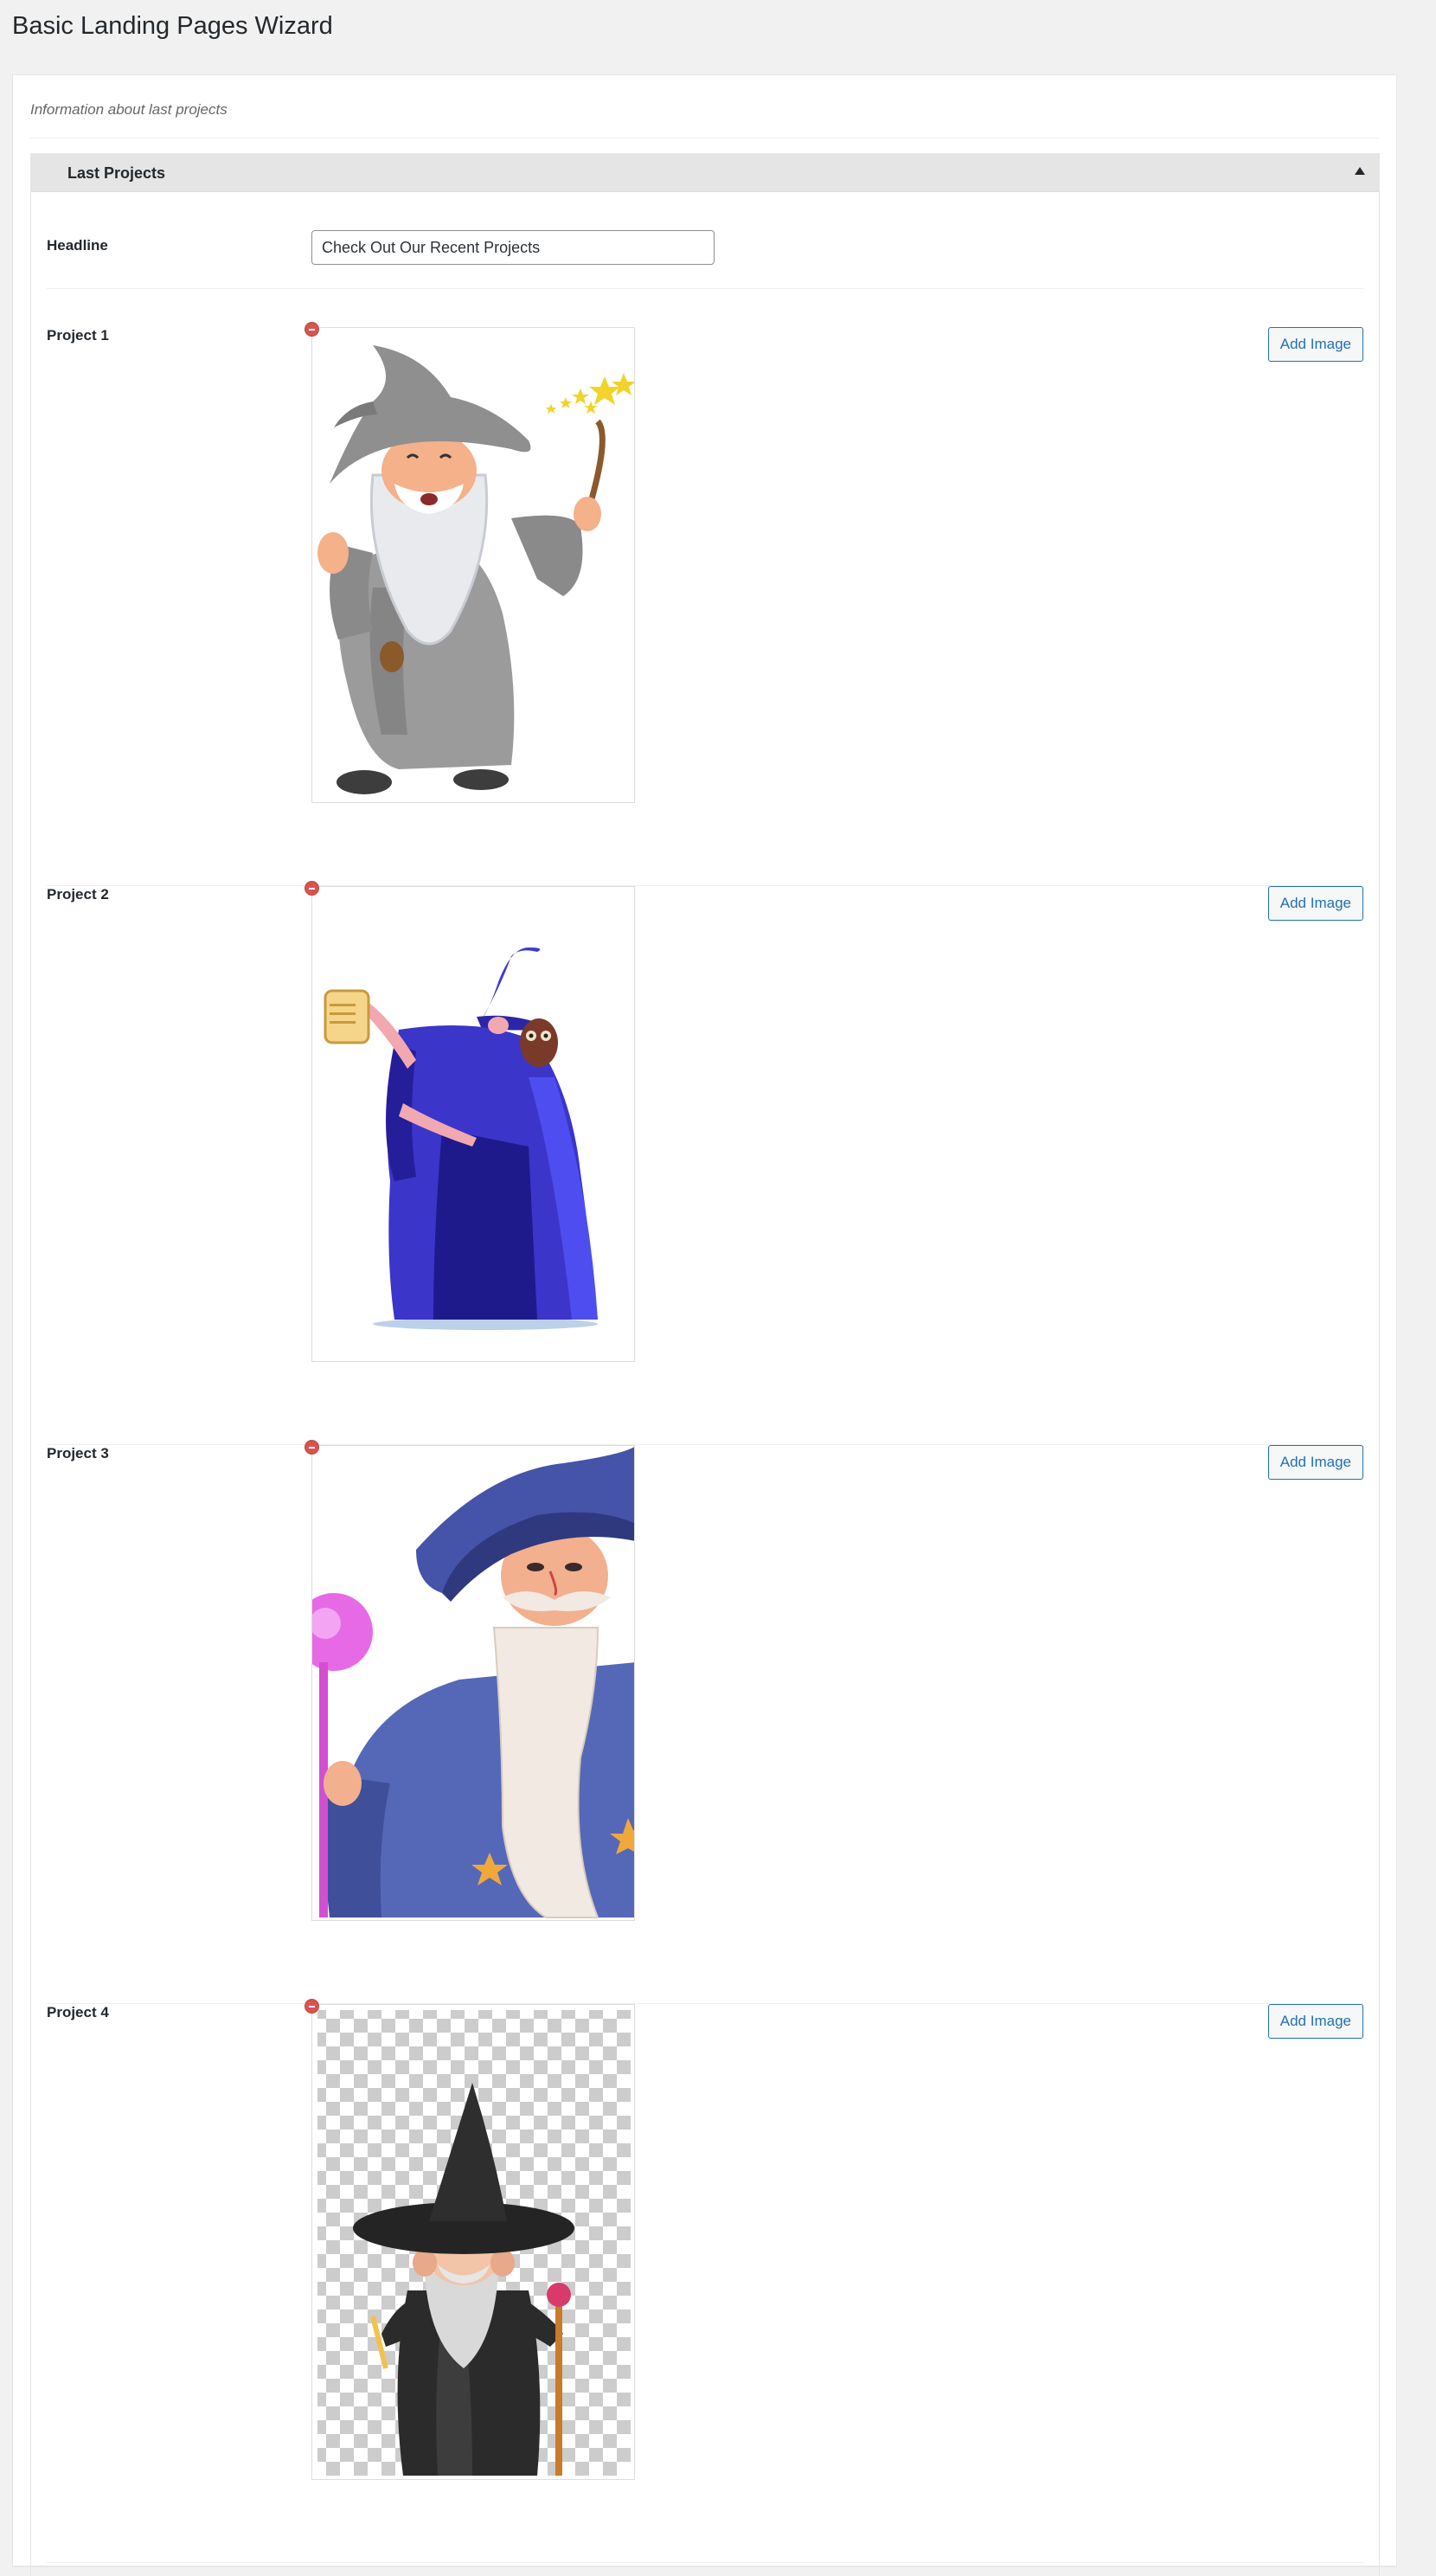 The image size is (1436, 2576). What do you see at coordinates (173, 26) in the screenshot?
I see `page-title: Basic Landing Pages Wizard` at bounding box center [173, 26].